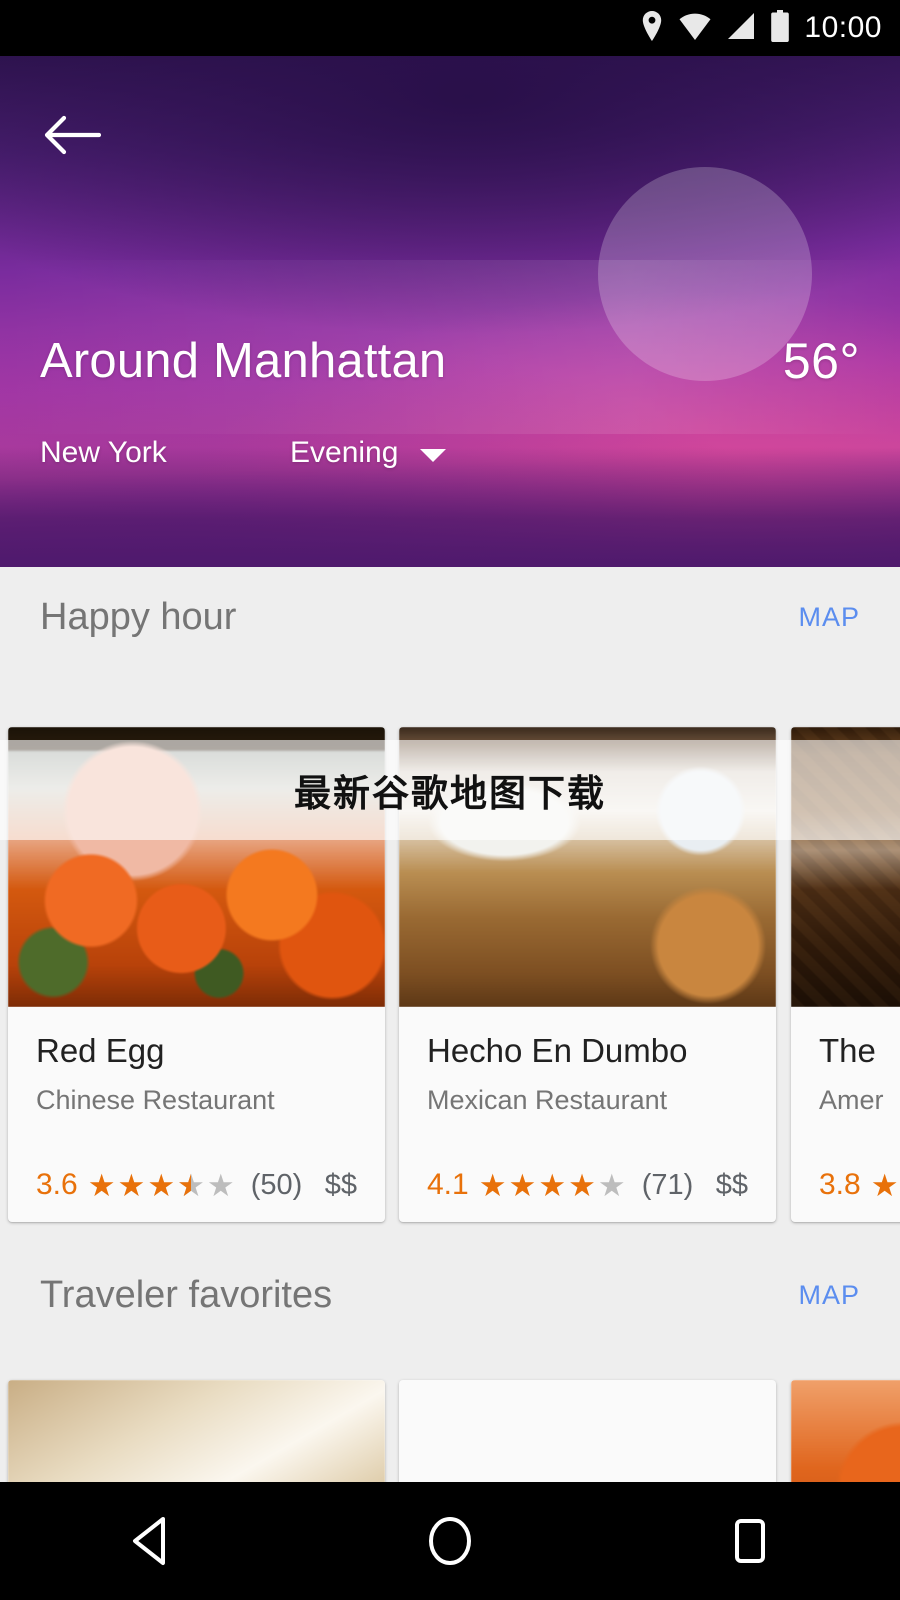 This screenshot has width=900, height=1600. Describe the element at coordinates (450, 453) in the screenshot. I see `hero-subheader: New York Evening` at that location.